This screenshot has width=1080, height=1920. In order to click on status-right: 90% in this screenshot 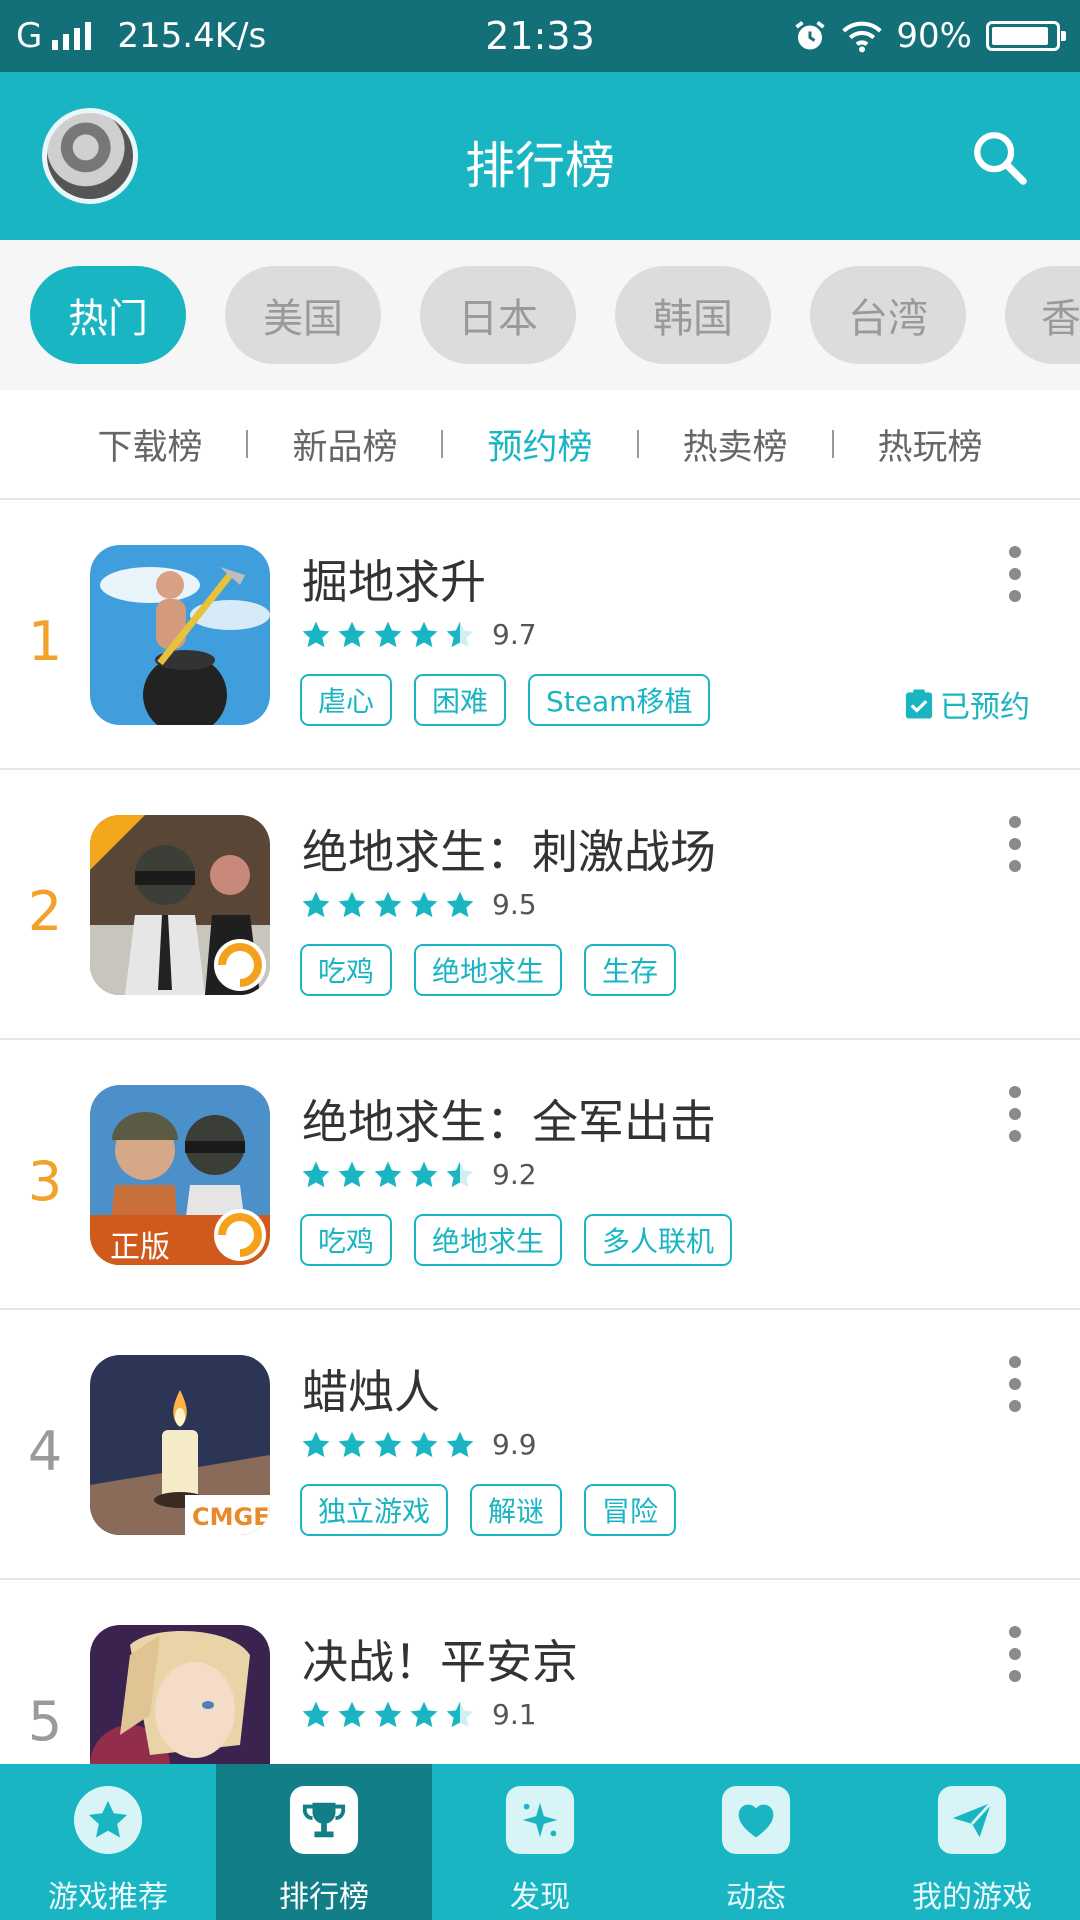, I will do `click(929, 36)`.